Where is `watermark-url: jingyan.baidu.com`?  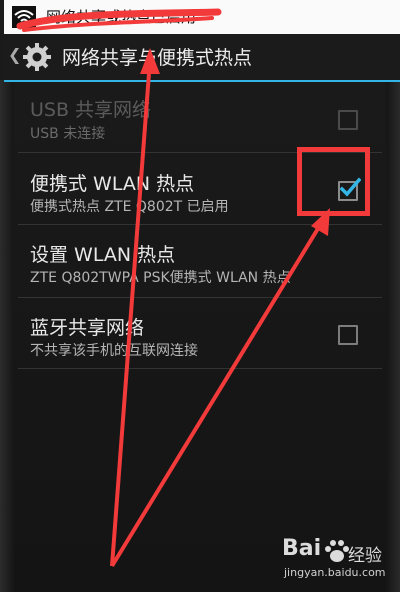 watermark-url: jingyan.baidu.com is located at coordinates (335, 572).